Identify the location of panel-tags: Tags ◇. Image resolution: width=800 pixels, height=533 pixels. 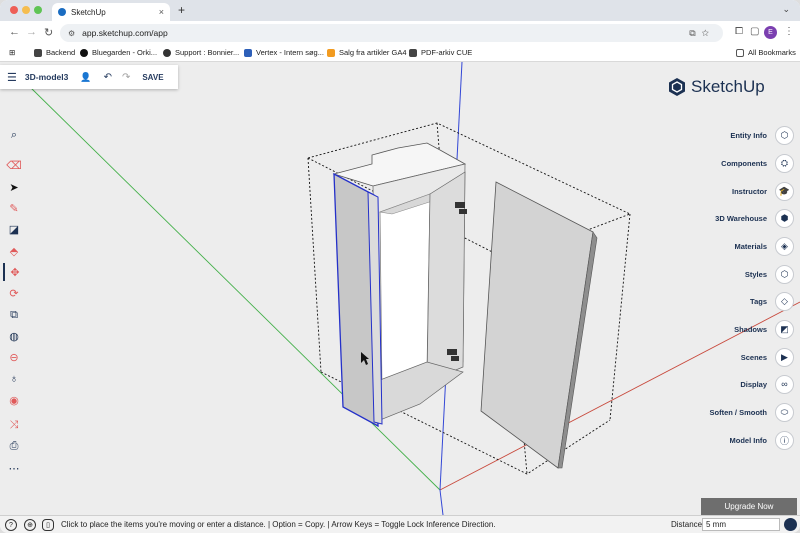
(772, 301).